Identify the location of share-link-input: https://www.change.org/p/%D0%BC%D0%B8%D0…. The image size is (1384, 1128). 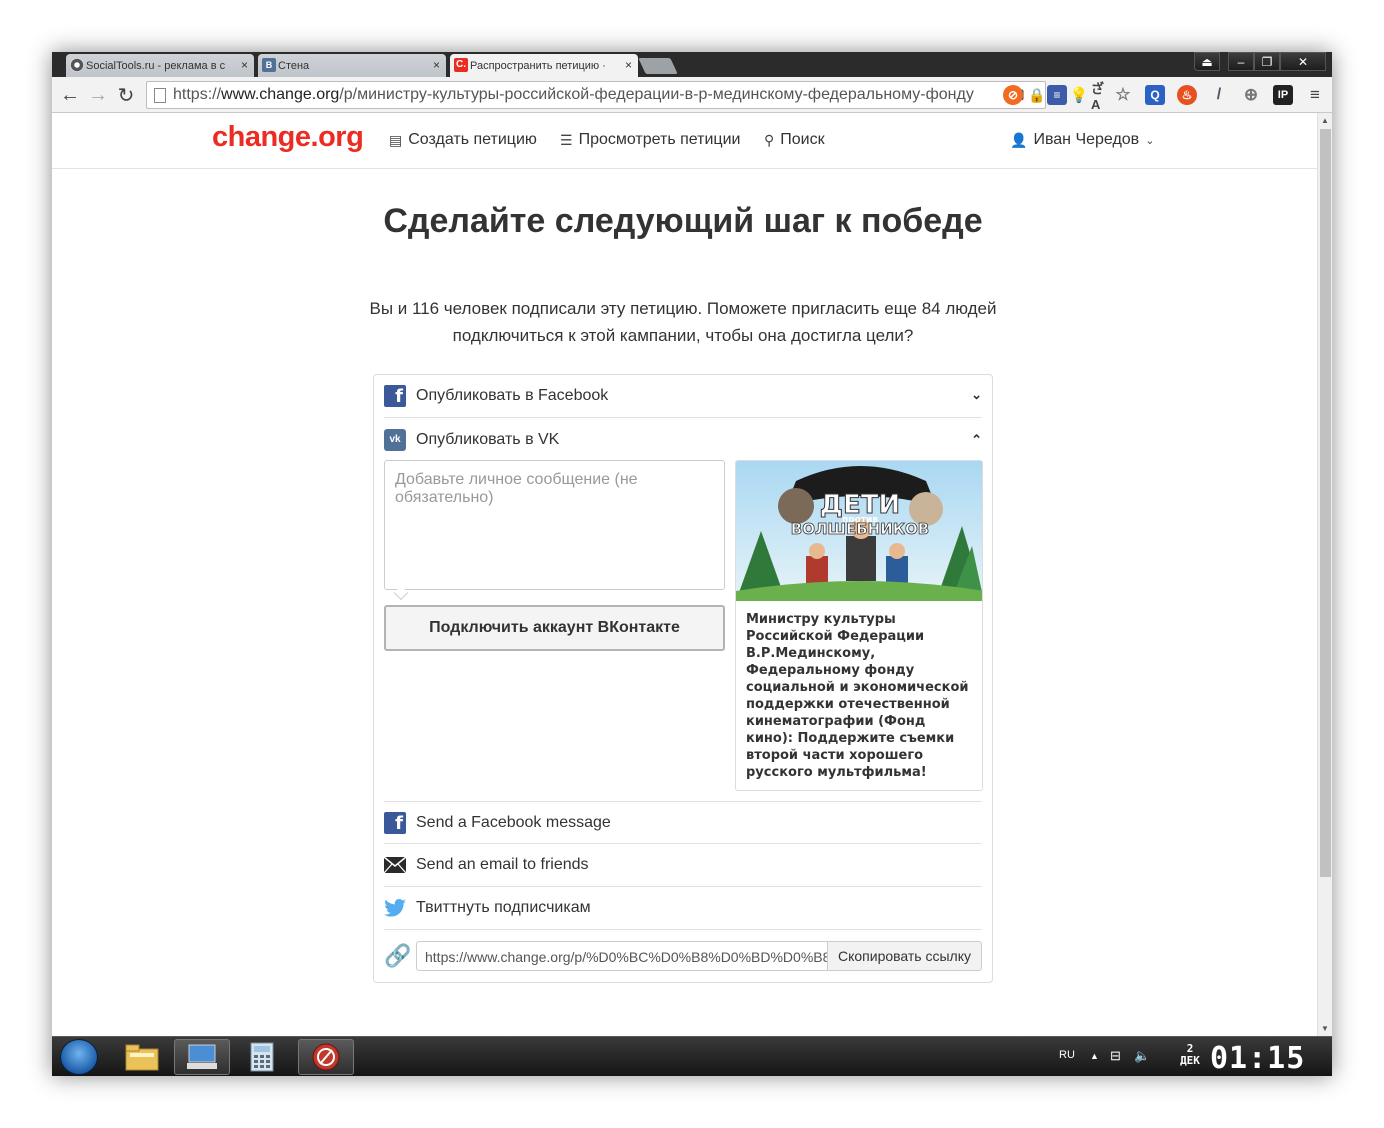
(622, 956).